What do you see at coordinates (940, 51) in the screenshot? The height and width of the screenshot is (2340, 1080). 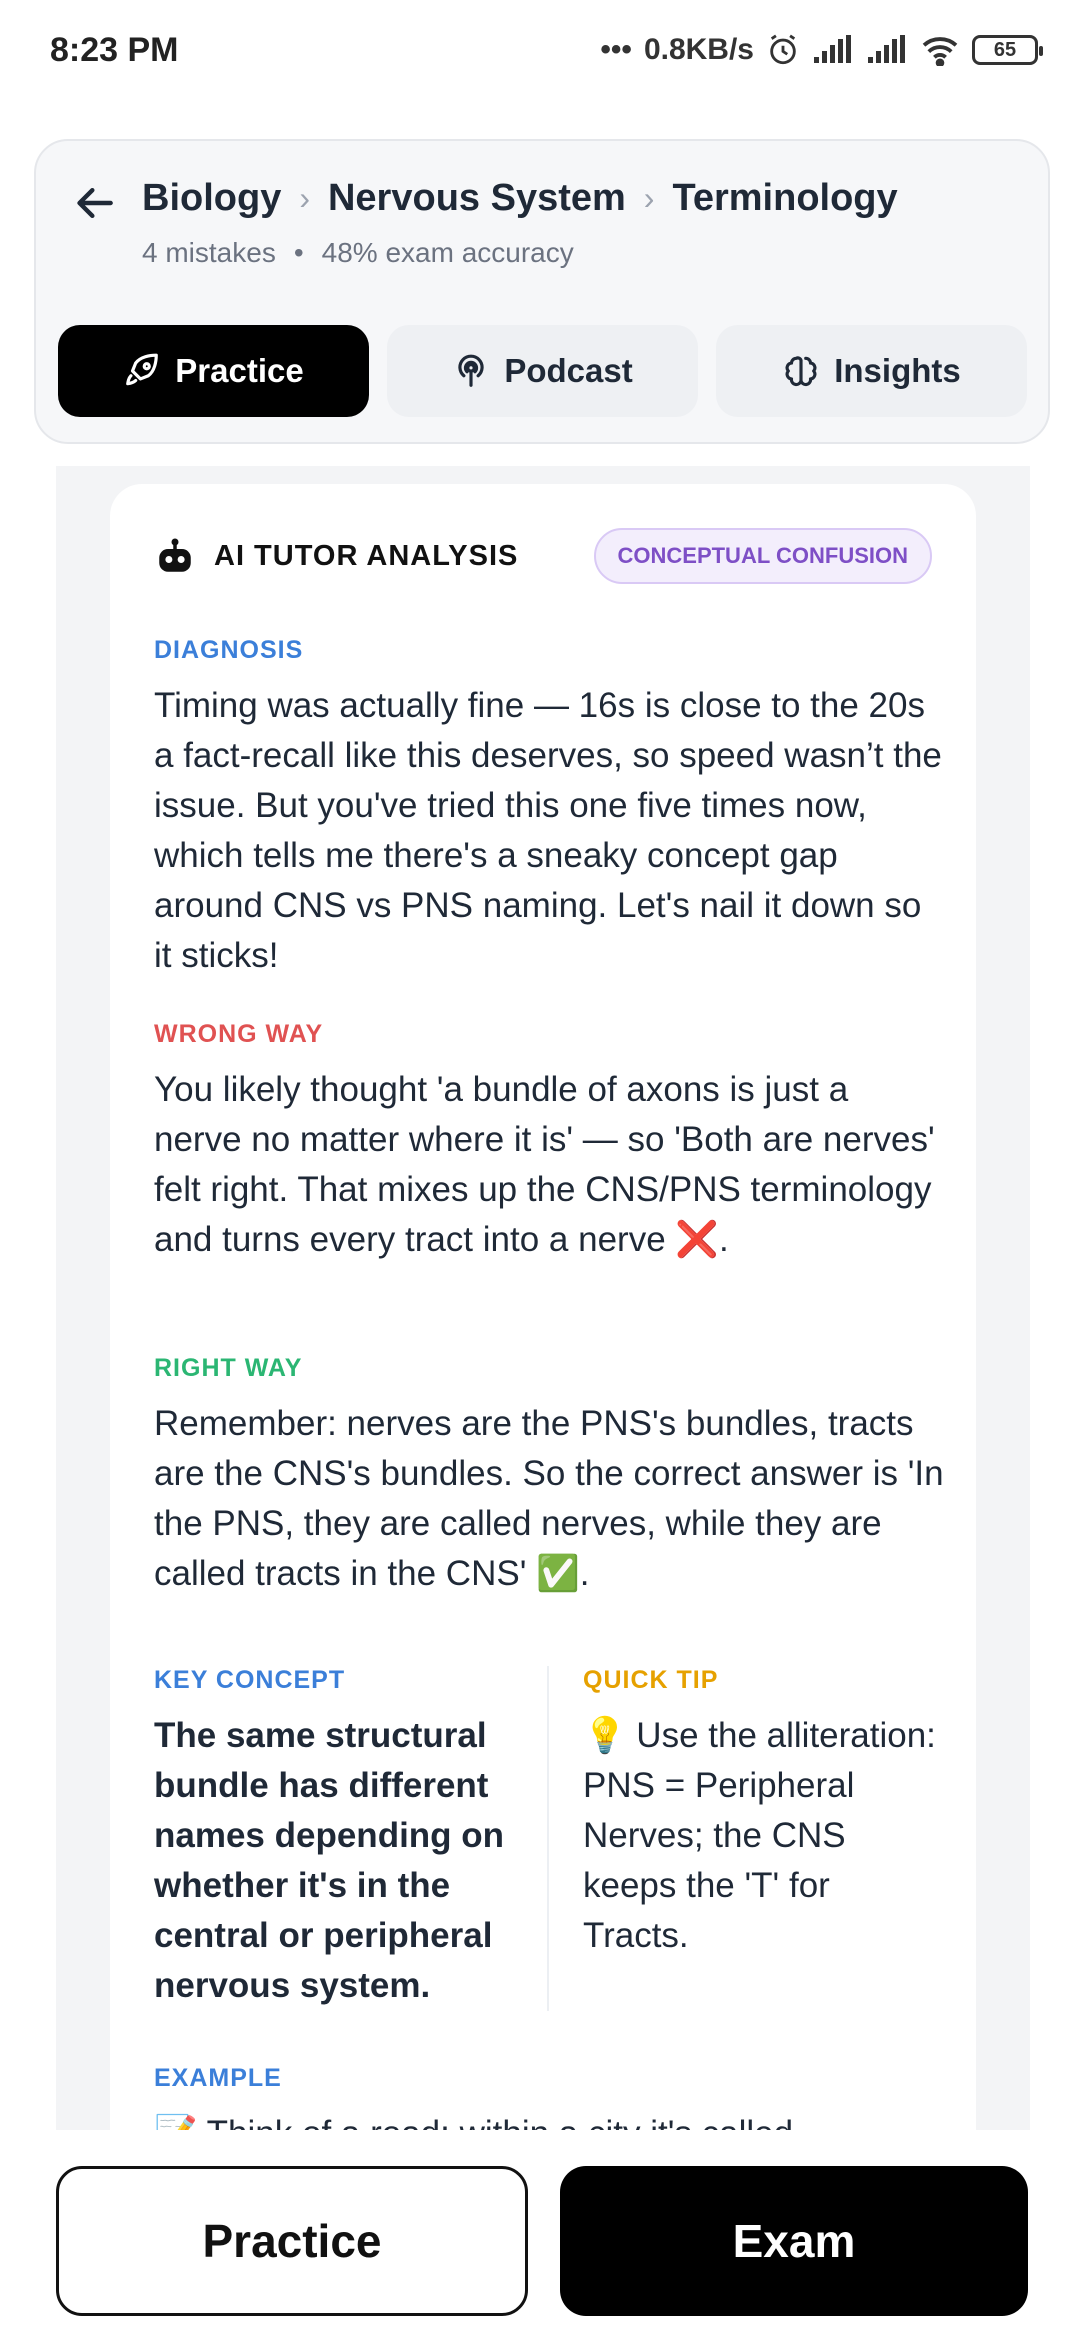 I see `wifi-icon` at bounding box center [940, 51].